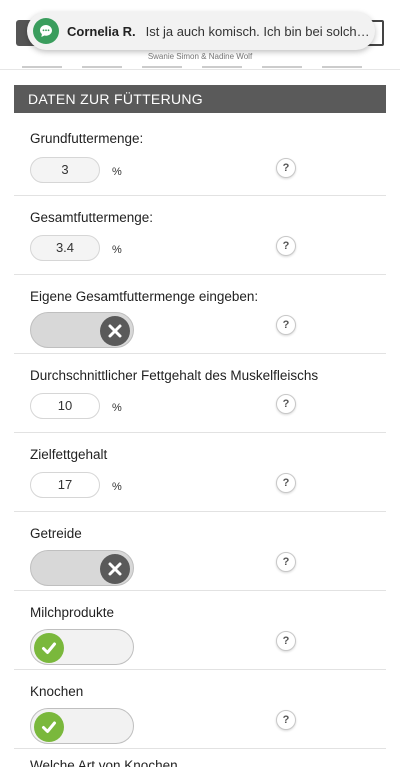 The height and width of the screenshot is (767, 400). I want to click on row-milchprodukte: Milchprodukte ?, so click(200, 630).